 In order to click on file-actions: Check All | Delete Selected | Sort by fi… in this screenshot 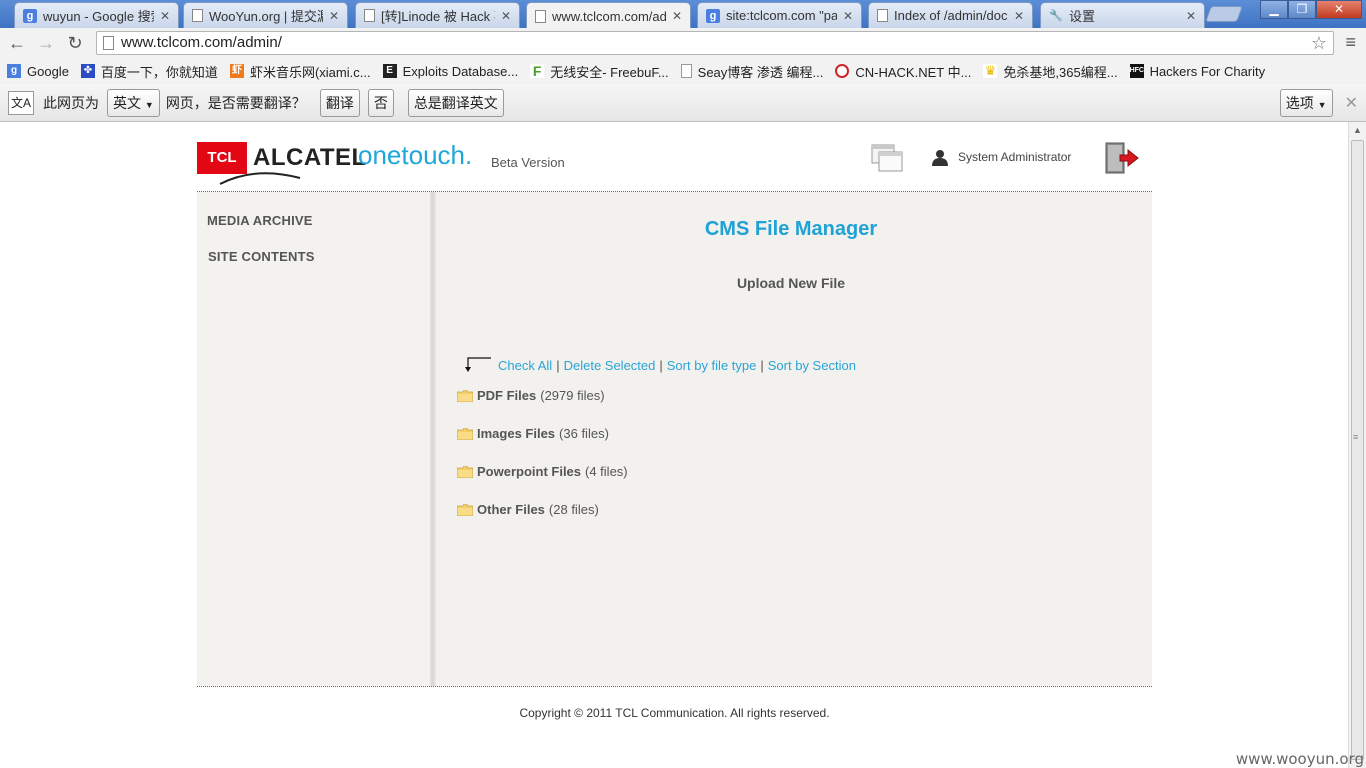, I will do `click(660, 365)`.